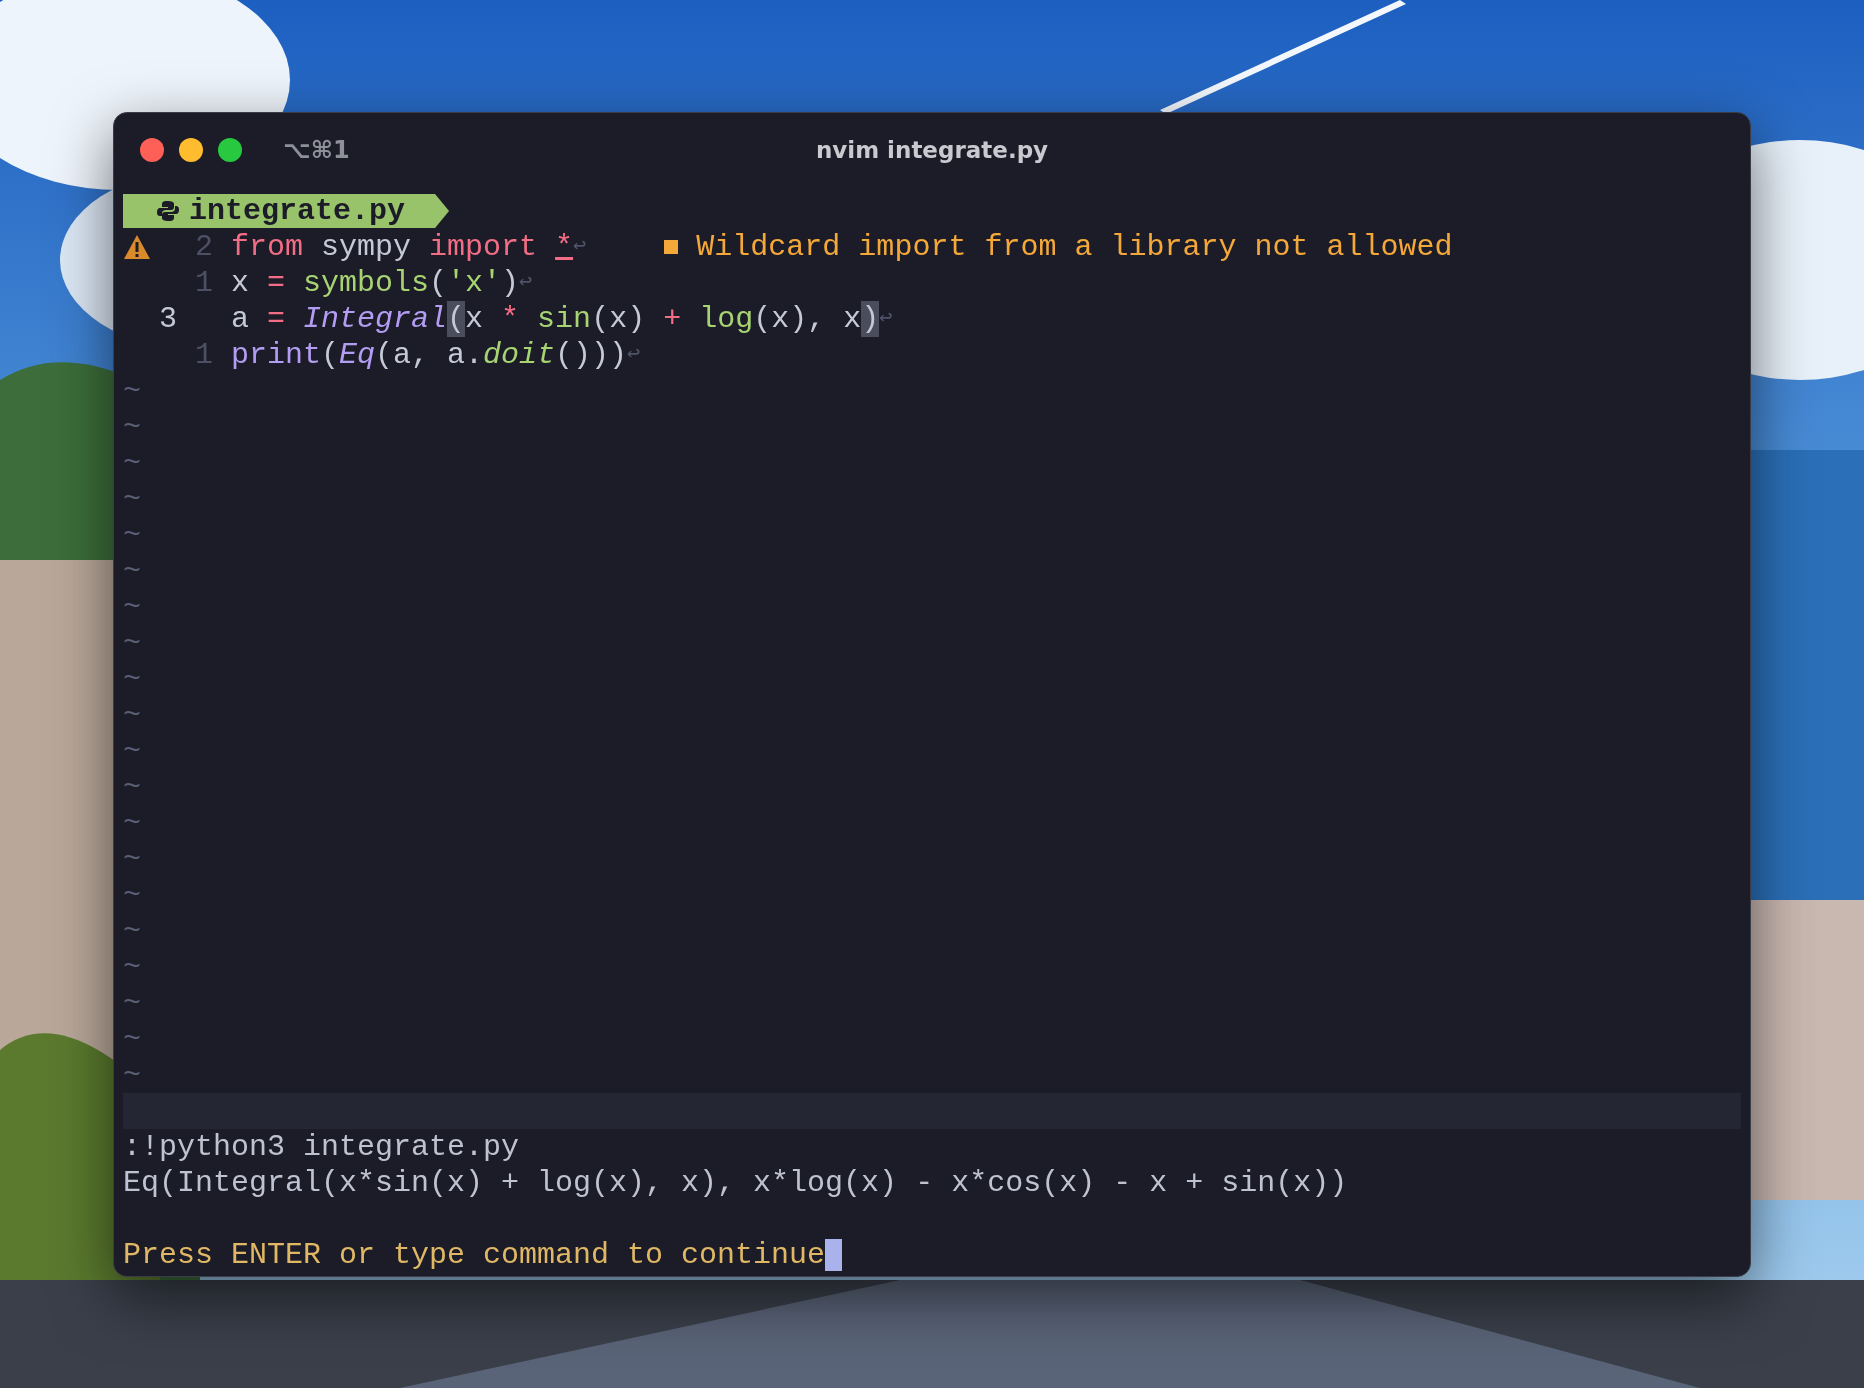 Image resolution: width=1864 pixels, height=1388 pixels. I want to click on window-title: nvim integrate.py, so click(932, 150).